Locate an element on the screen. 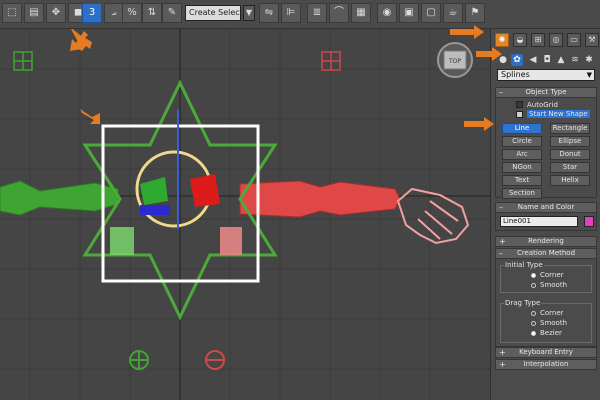 This screenshot has width=600, height=400. initial-type-label: Initial Type is located at coordinates (524, 265).